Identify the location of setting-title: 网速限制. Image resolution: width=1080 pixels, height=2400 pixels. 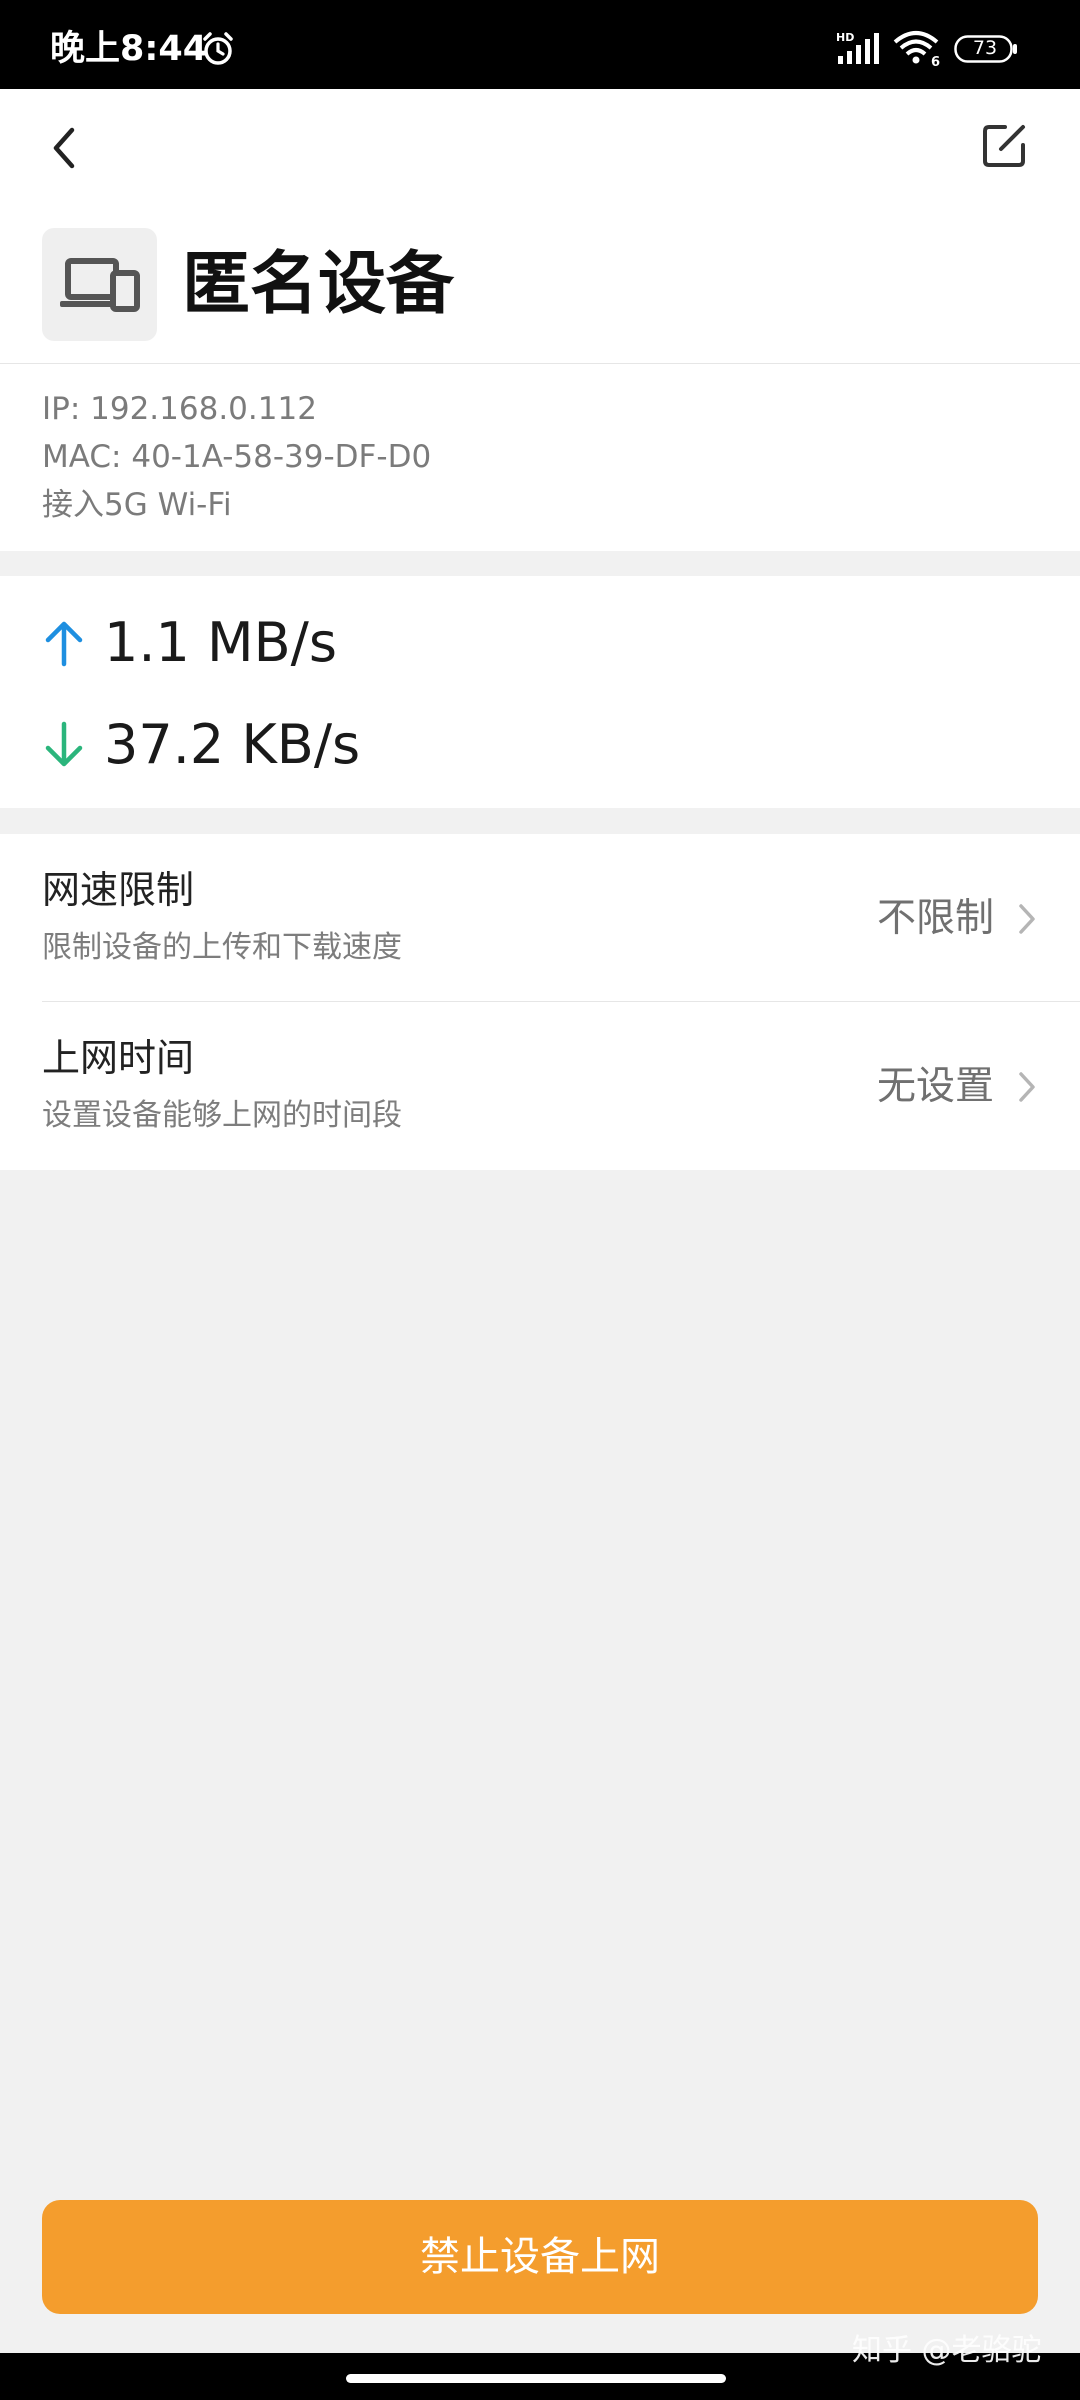
(118, 890).